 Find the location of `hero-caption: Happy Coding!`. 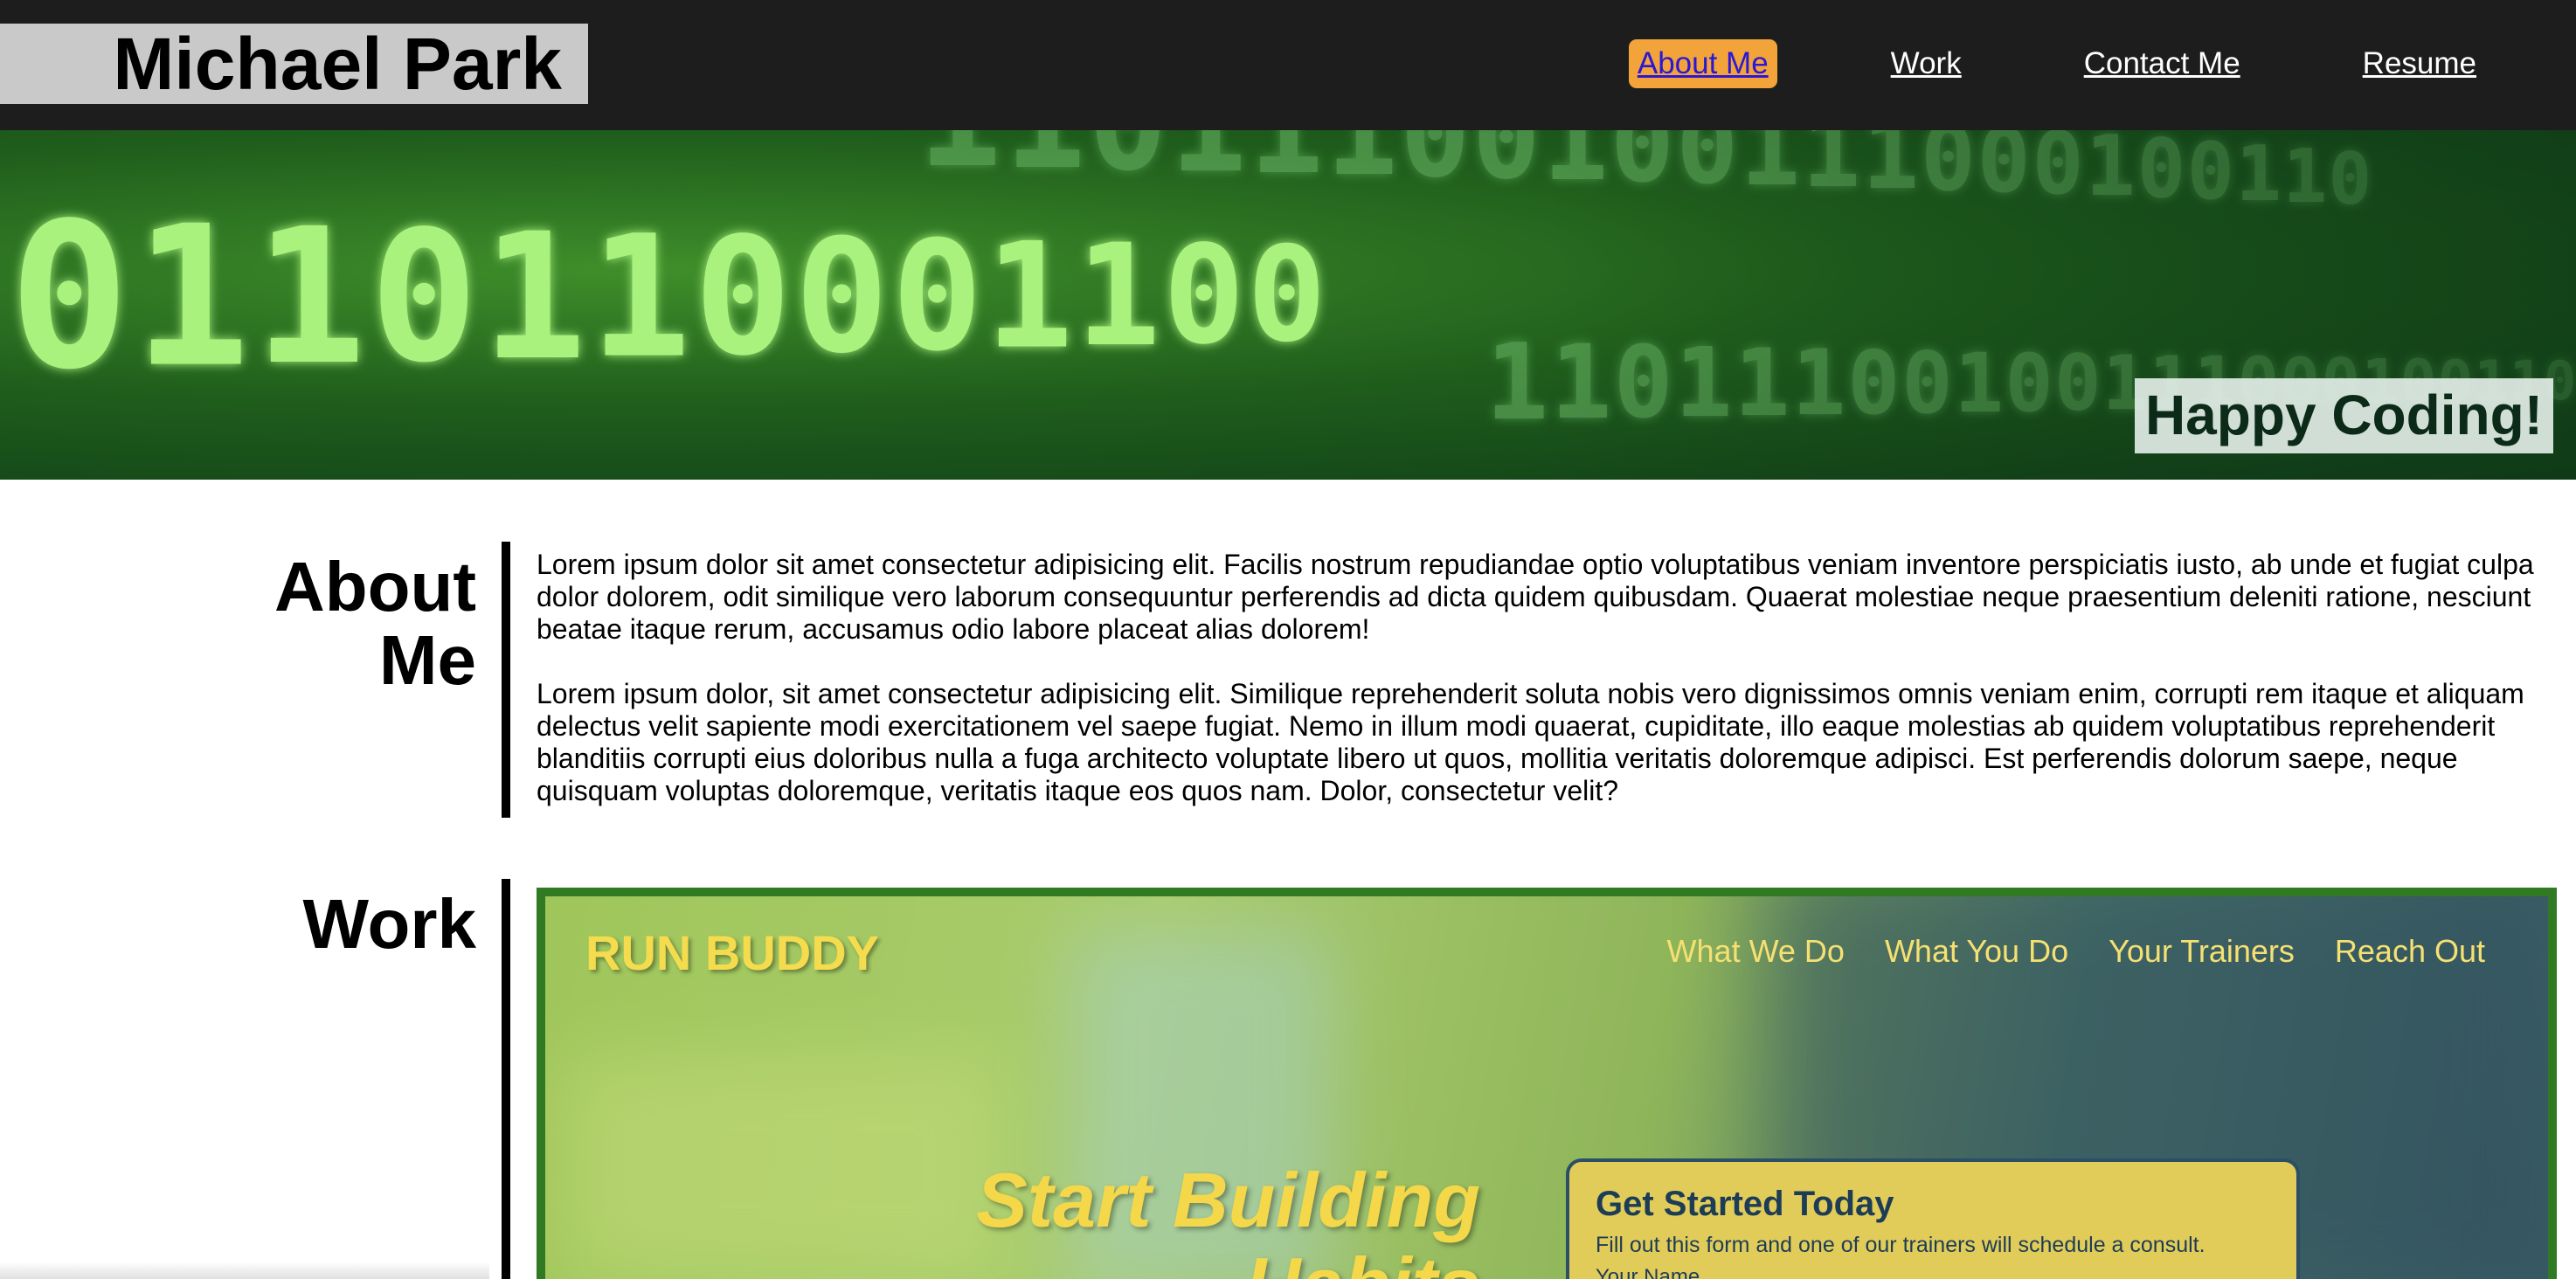

hero-caption: Happy Coding! is located at coordinates (2343, 415).